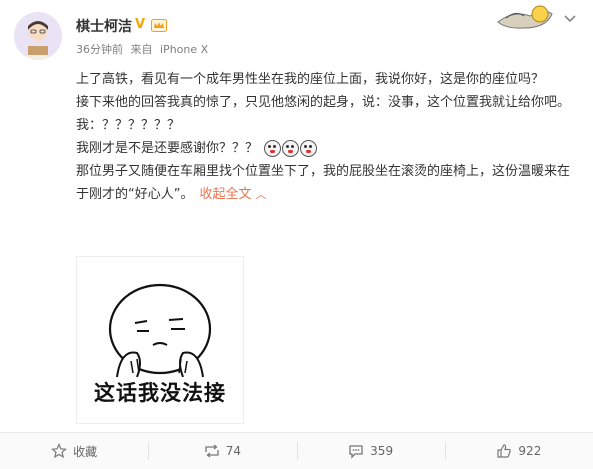  I want to click on thumbs-up-icon, so click(504, 451).